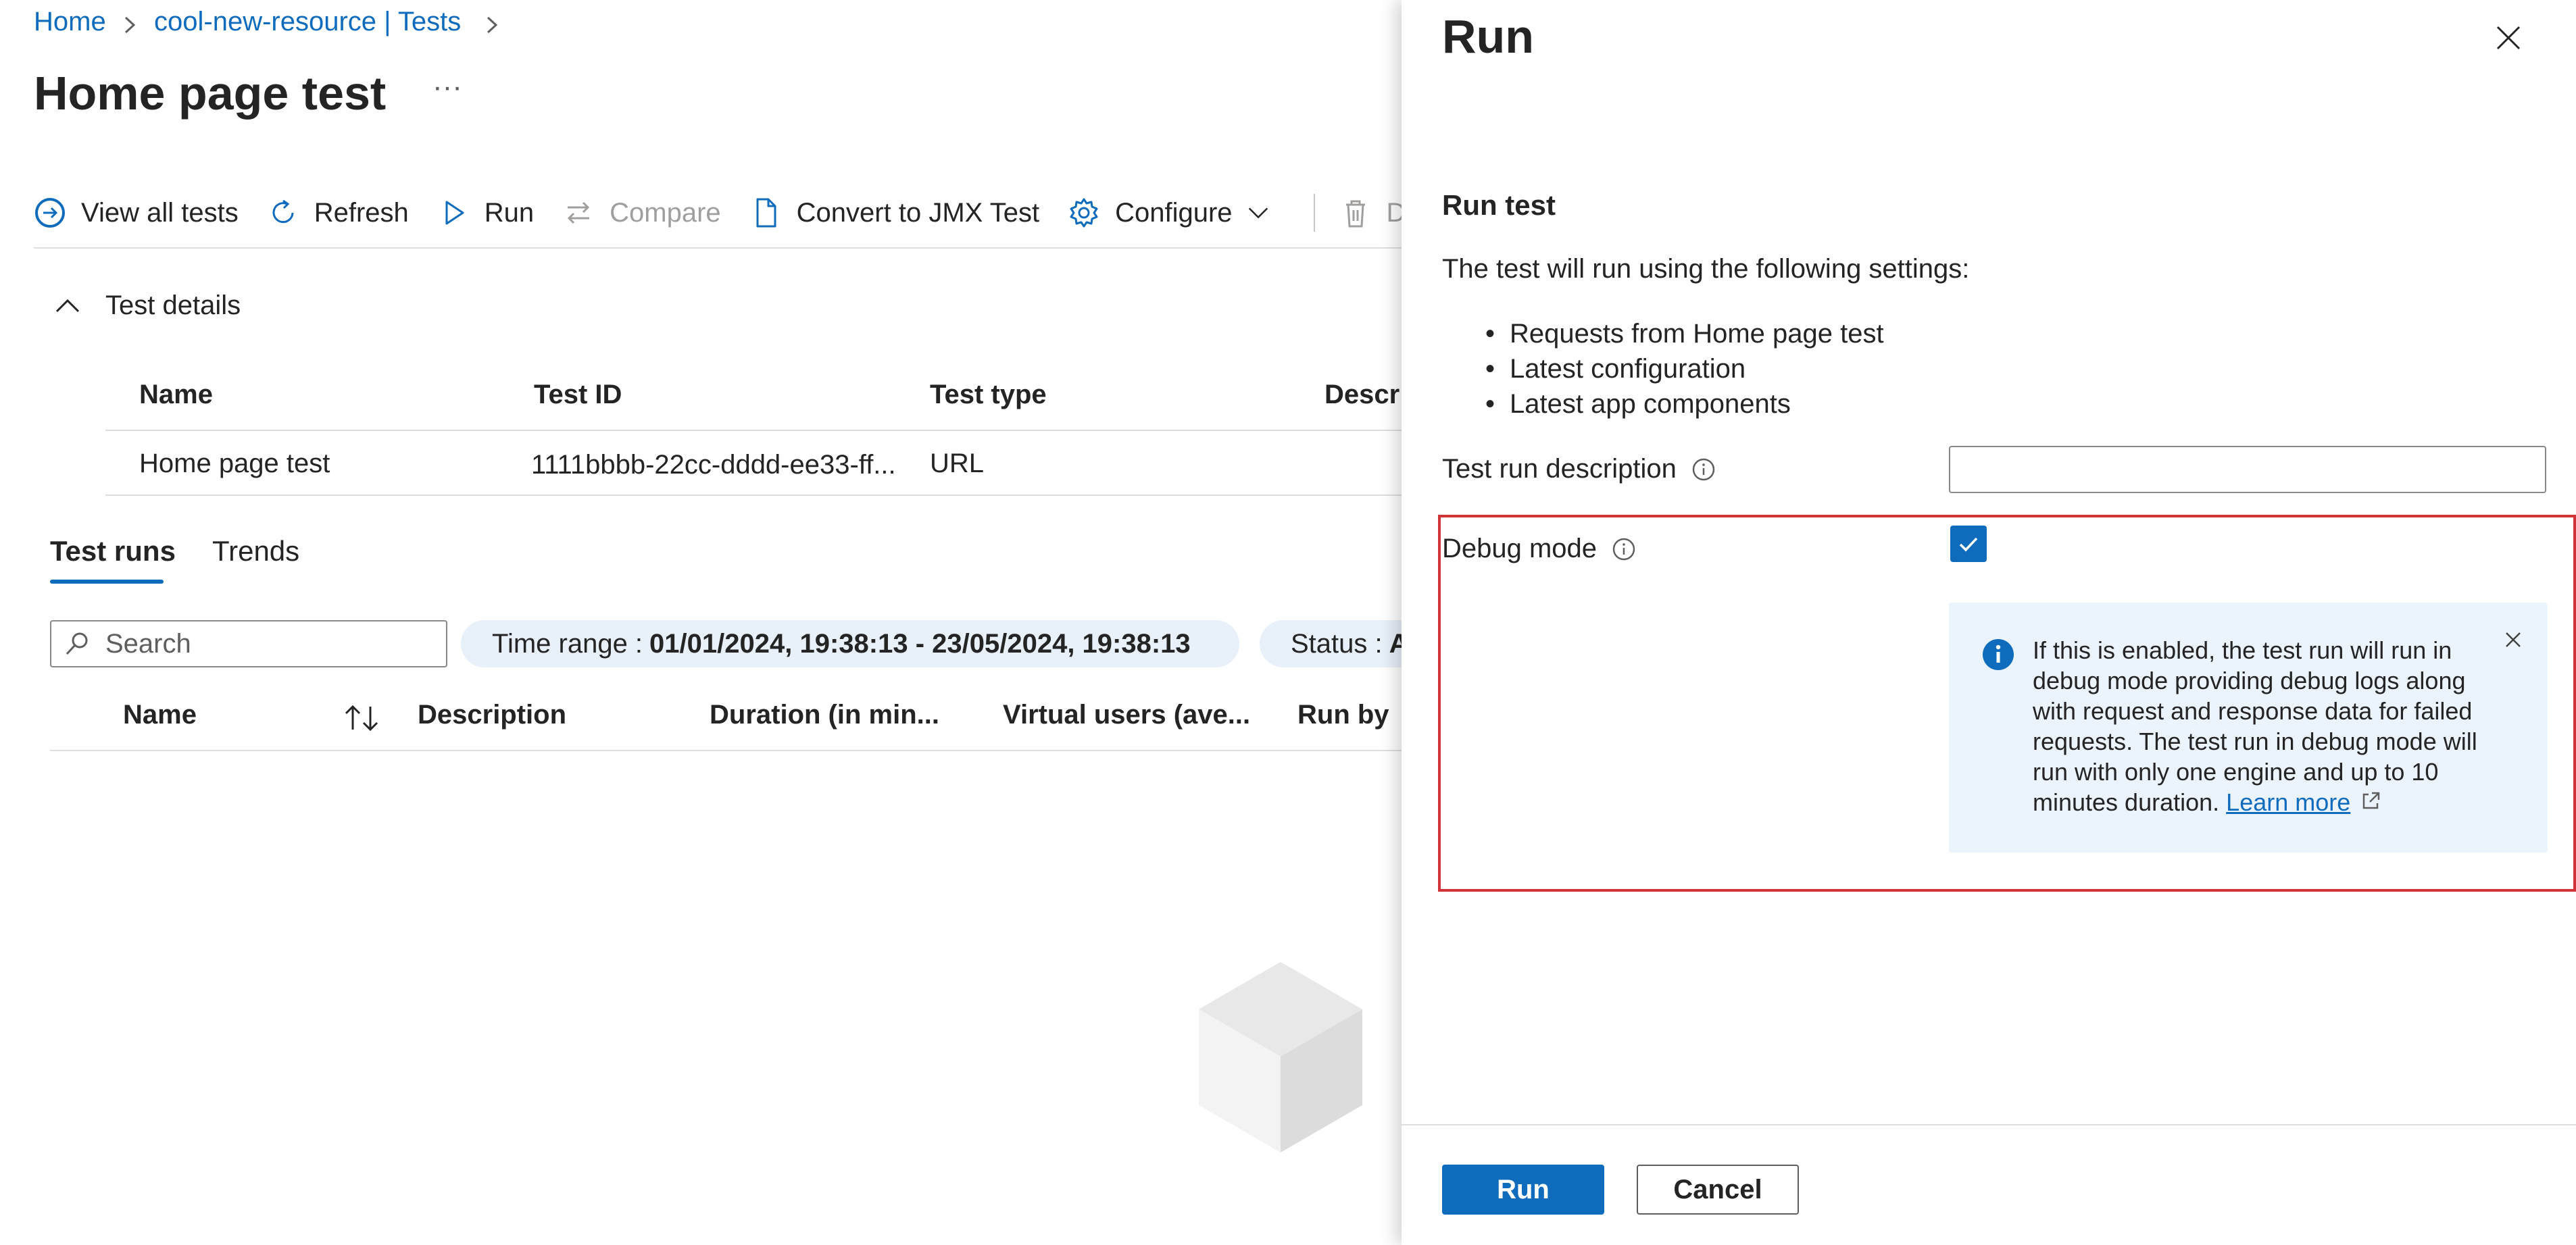  Describe the element at coordinates (455, 213) in the screenshot. I see `play-icon` at that location.